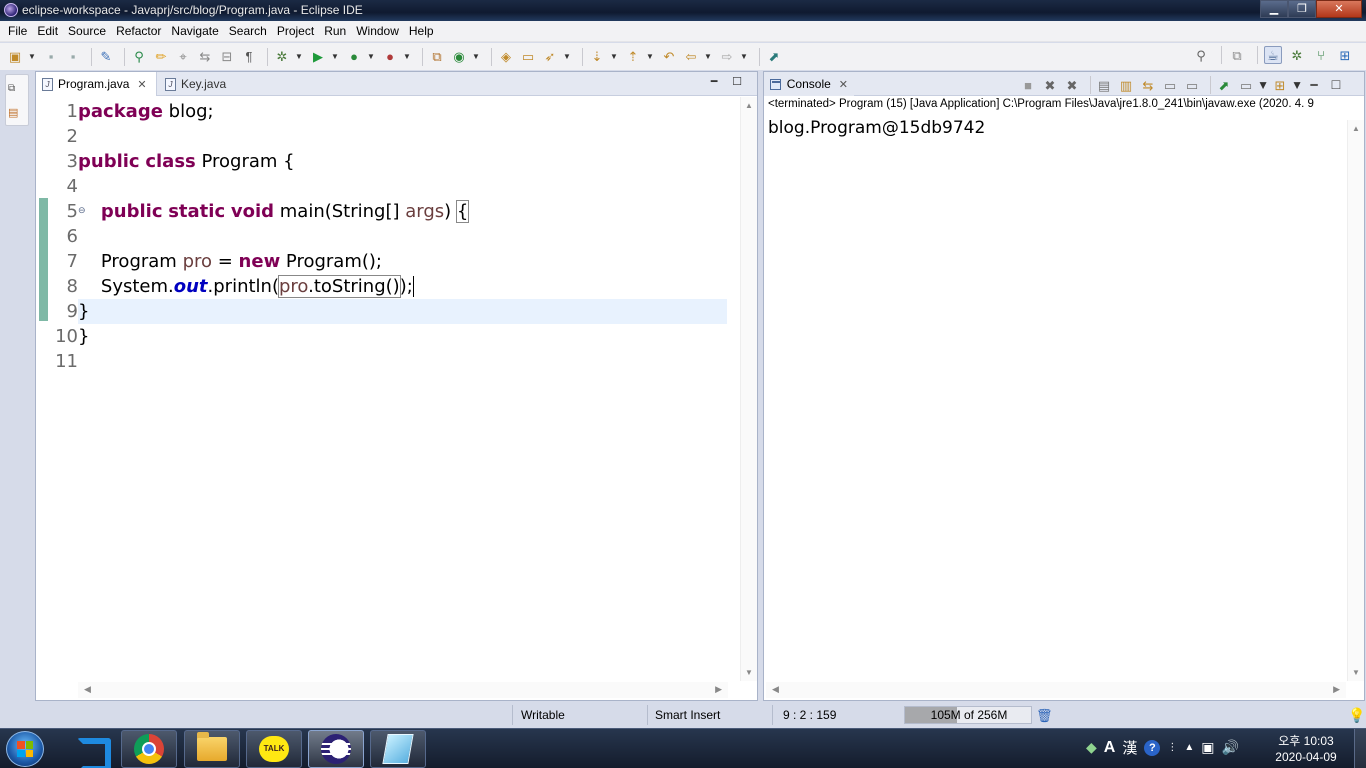 Image resolution: width=1366 pixels, height=768 pixels. What do you see at coordinates (1263, 85) in the screenshot?
I see `display-console-dropdown-chevron-icon: ▼` at bounding box center [1263, 85].